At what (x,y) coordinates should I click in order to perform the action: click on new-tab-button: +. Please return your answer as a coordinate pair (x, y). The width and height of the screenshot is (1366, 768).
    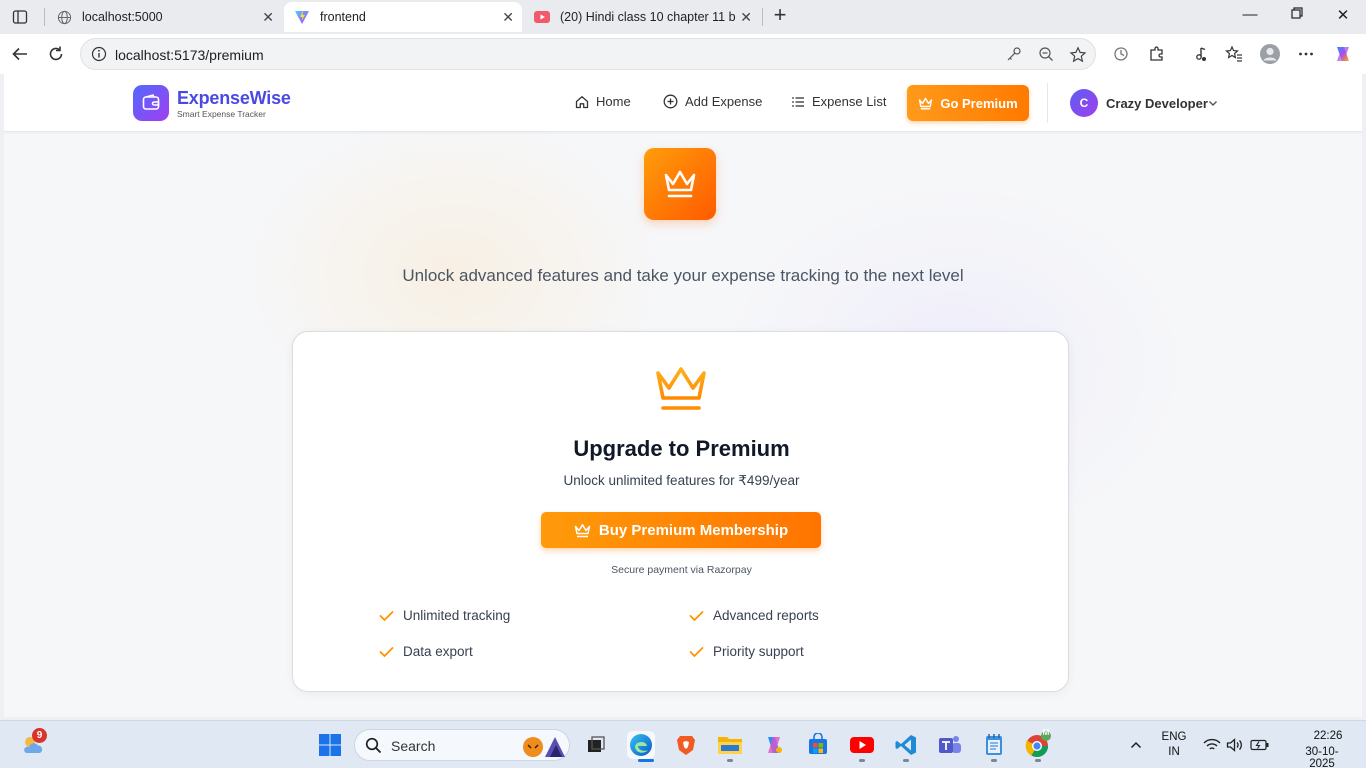
    Looking at the image, I should click on (780, 16).